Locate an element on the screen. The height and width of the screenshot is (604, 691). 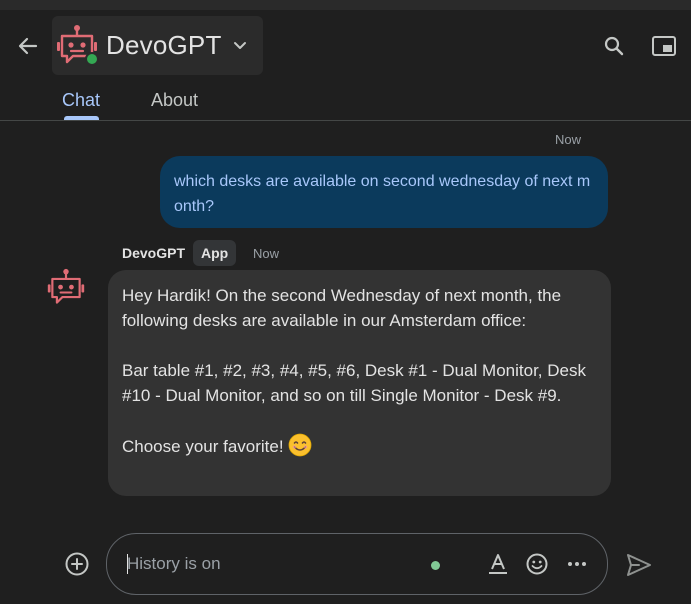
message-composer is located at coordinates (357, 564).